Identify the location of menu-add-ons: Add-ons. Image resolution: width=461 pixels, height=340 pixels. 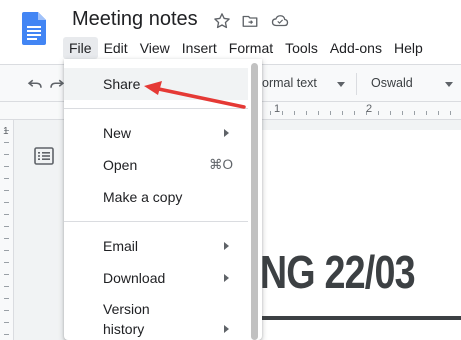
(356, 48).